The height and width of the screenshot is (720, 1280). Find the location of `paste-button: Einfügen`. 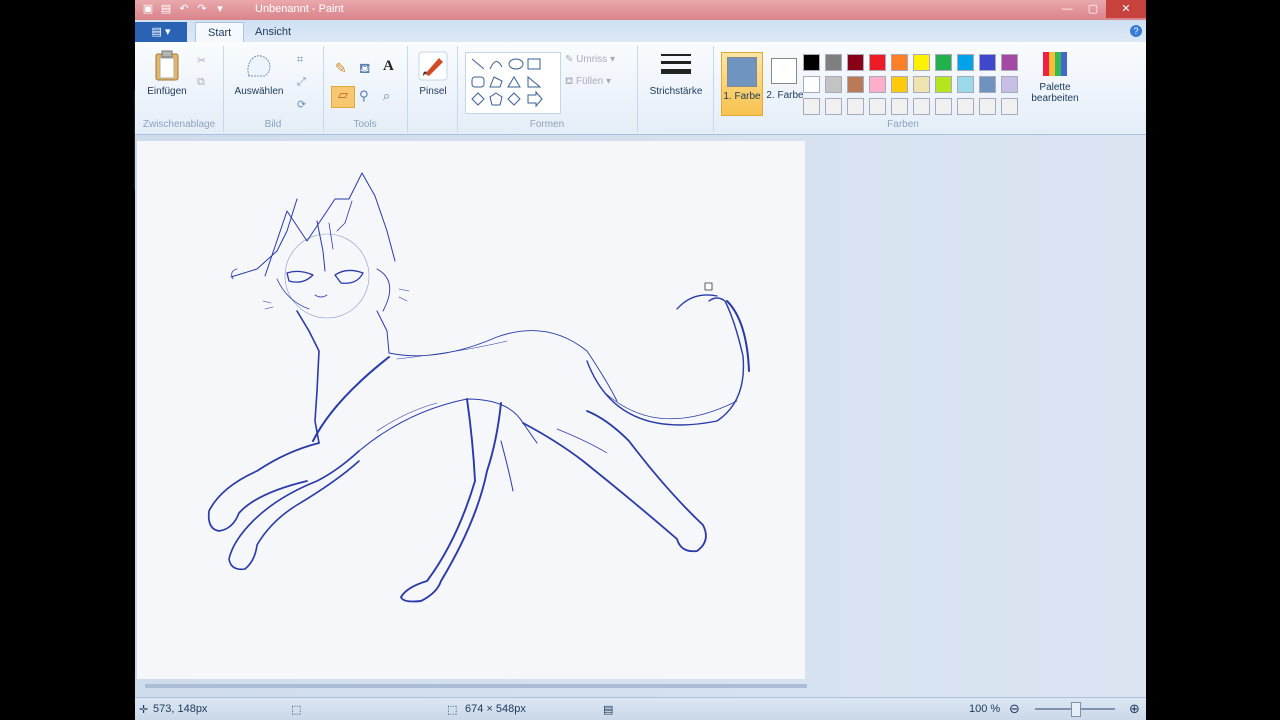

paste-button: Einfügen is located at coordinates (167, 73).